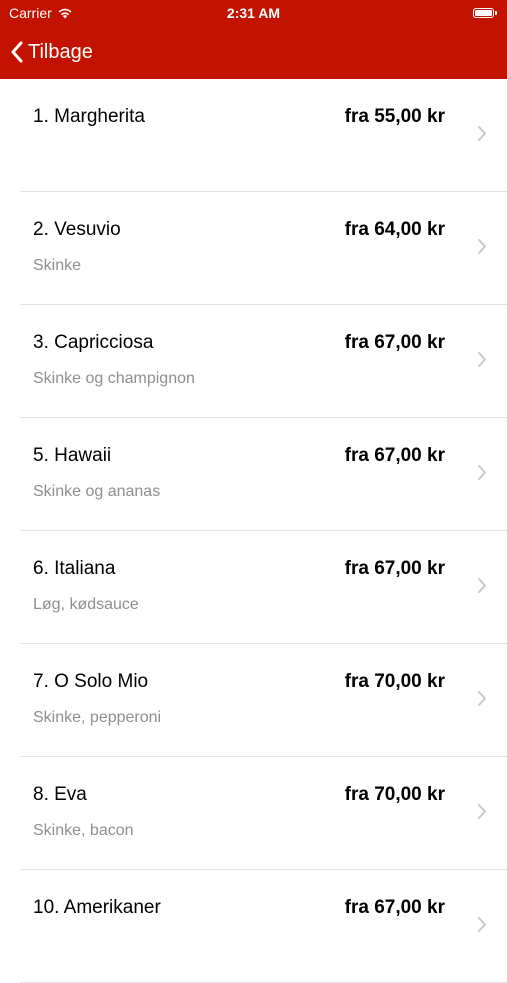  I want to click on status-time: 2:31 AM, so click(253, 13).